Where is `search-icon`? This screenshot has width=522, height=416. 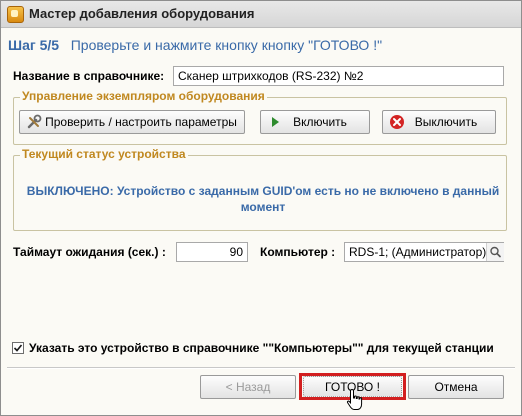
search-icon is located at coordinates (495, 252).